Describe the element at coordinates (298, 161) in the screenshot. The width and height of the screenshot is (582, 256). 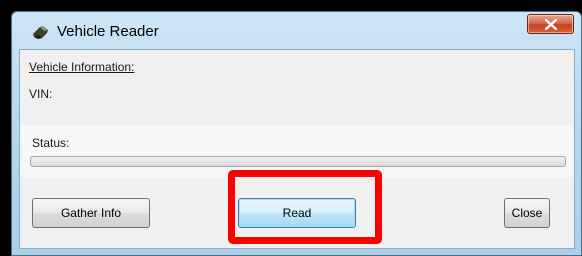
I see `status-progress-bar` at that location.